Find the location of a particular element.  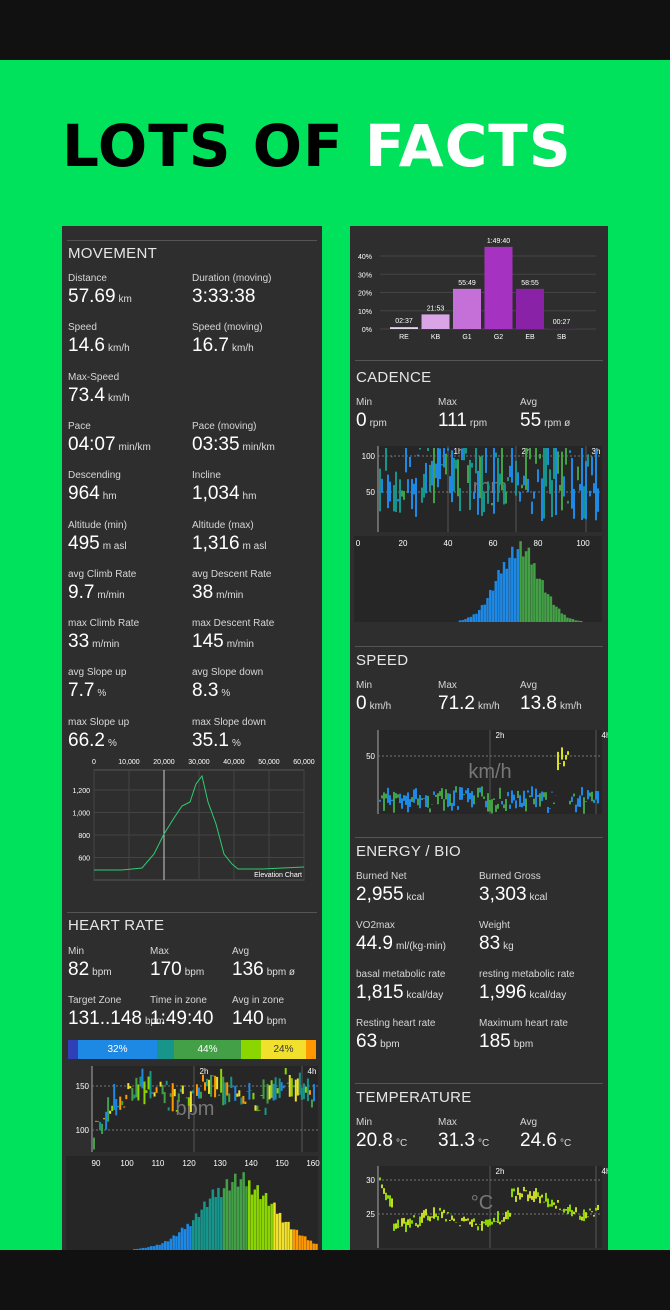

stat-unit: rpm ø is located at coordinates (557, 423).